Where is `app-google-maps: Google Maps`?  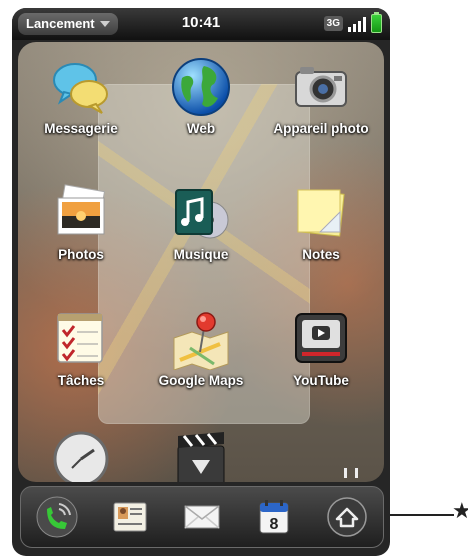
app-google-maps: Google Maps is located at coordinates (201, 348).